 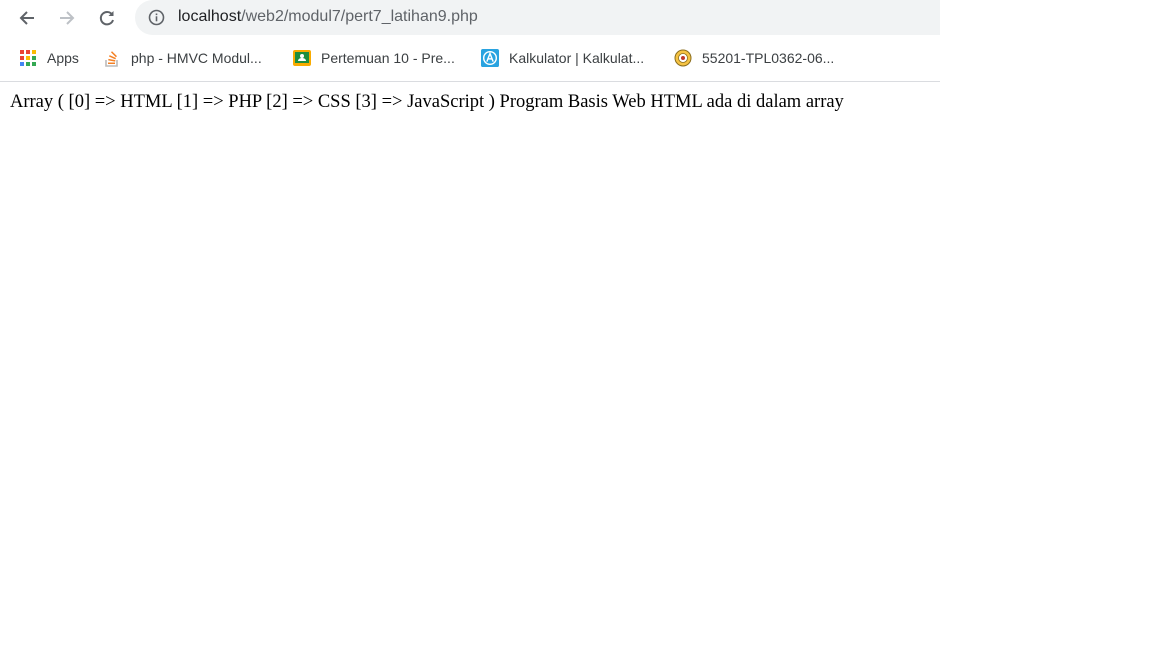 I want to click on forward-button, so click(x=67, y=18).